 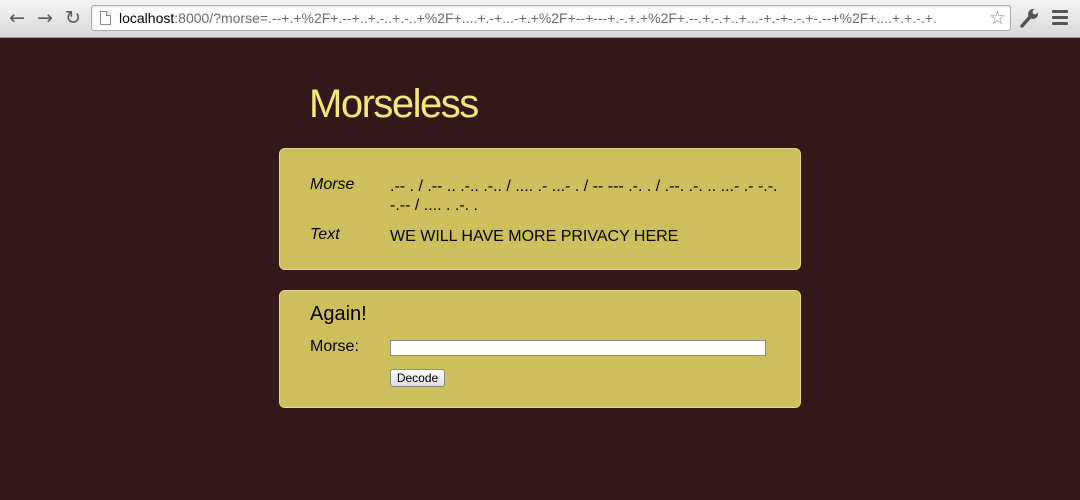 I want to click on morse-input-label: Morse:, so click(x=334, y=346).